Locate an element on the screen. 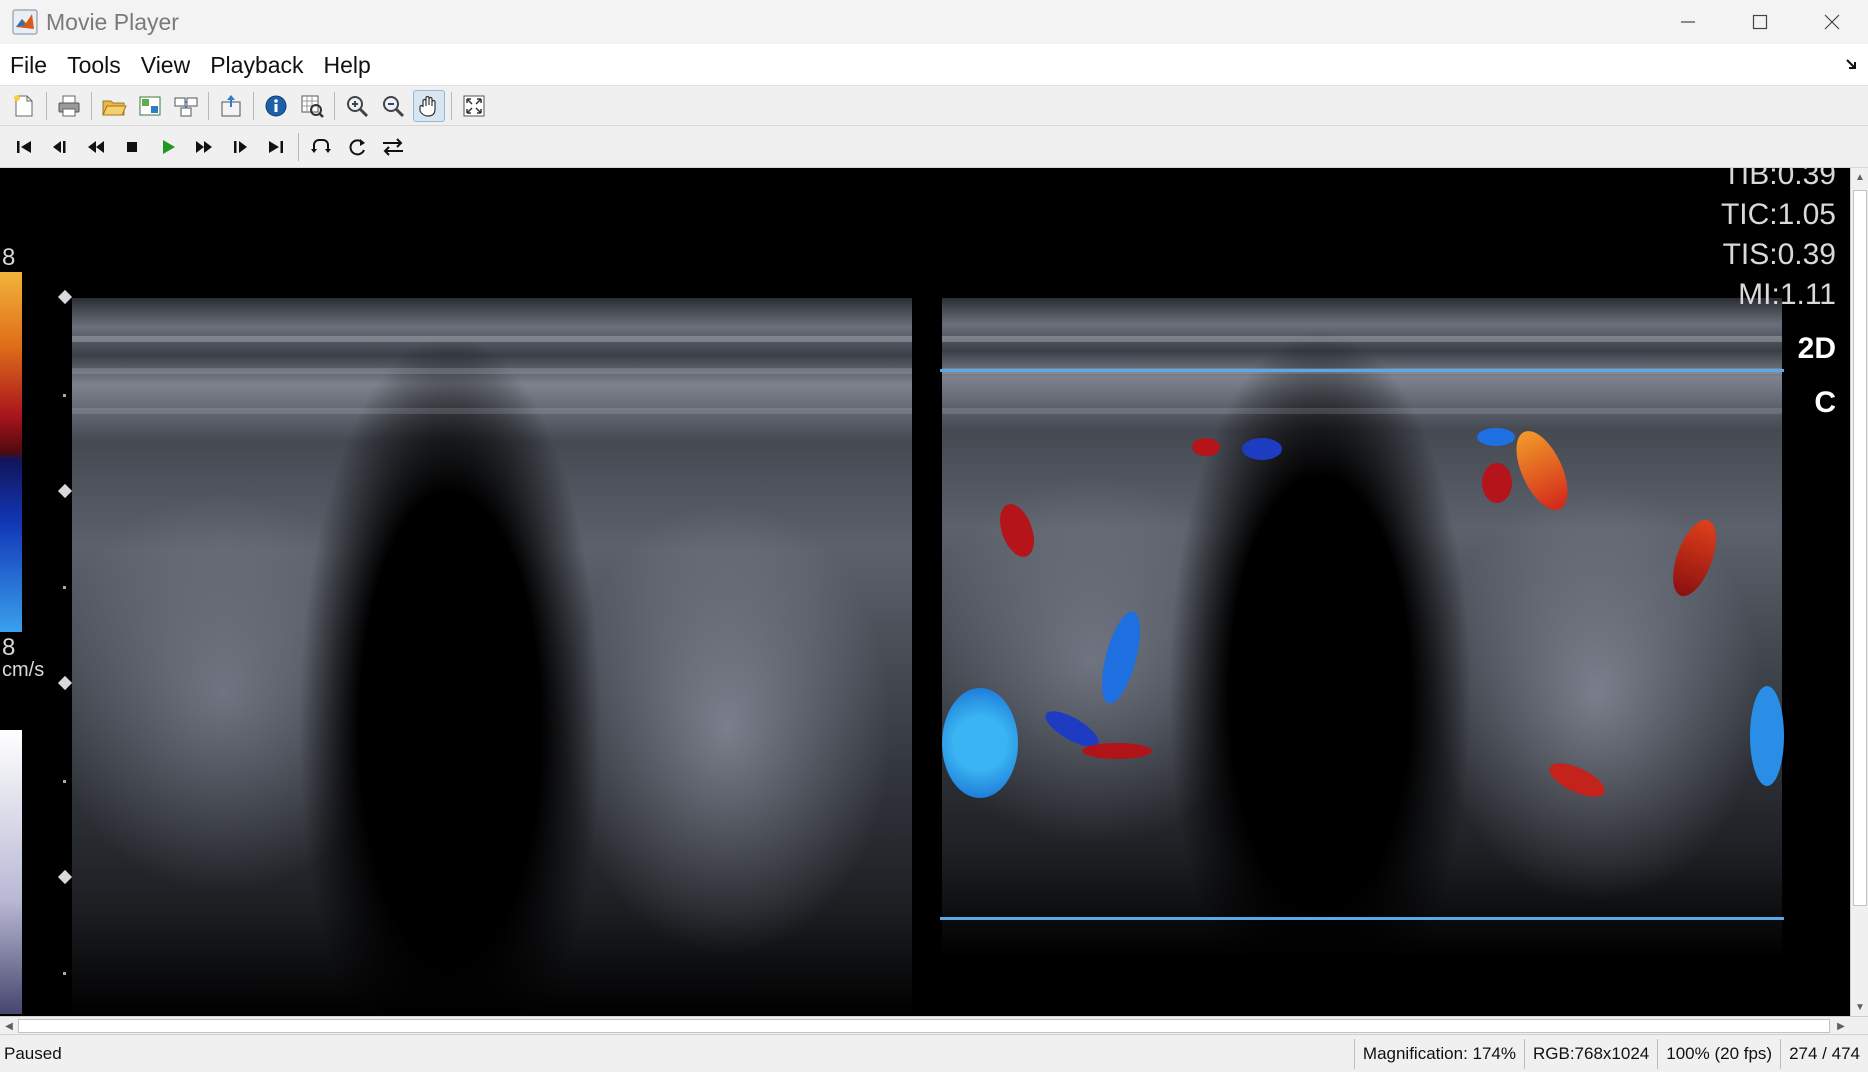  pan-icon is located at coordinates (427, 106).